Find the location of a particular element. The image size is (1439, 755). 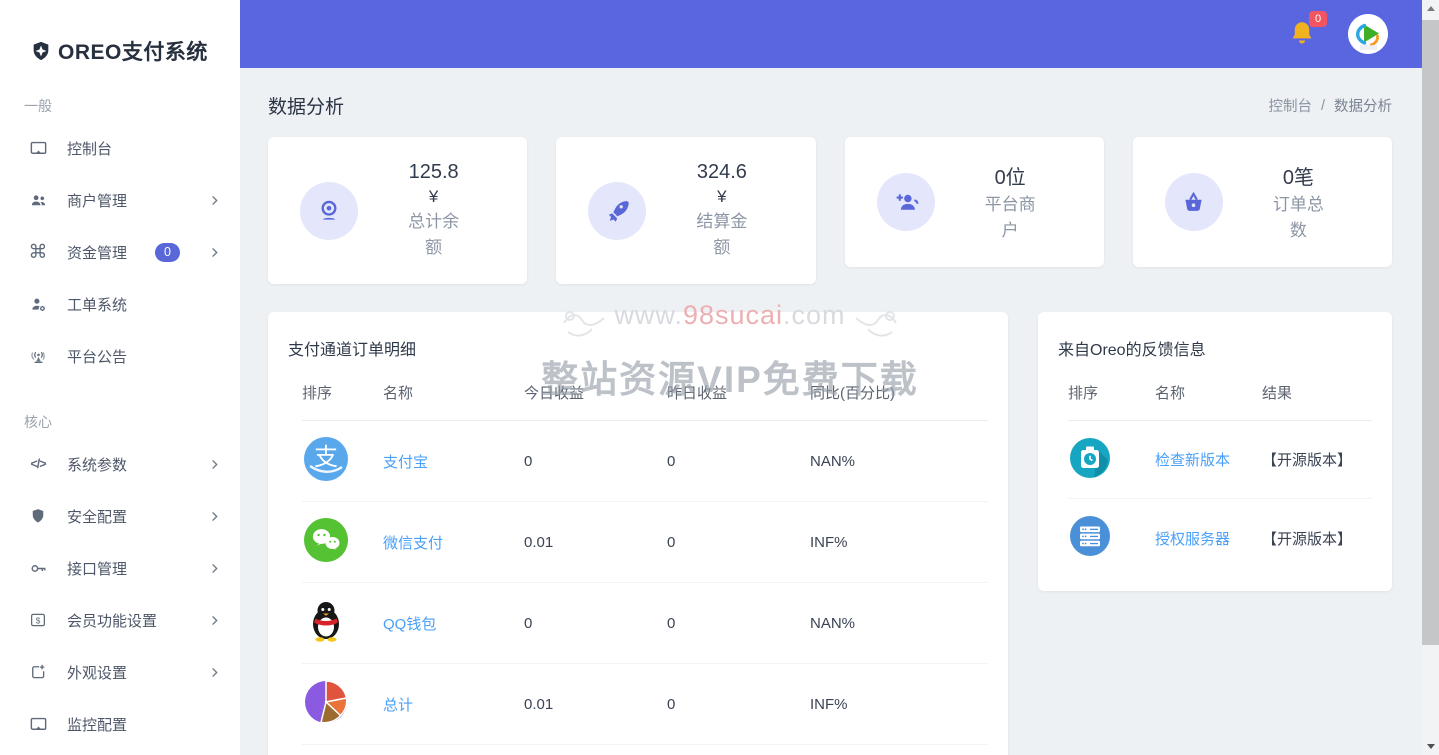

sidebar-item-merchant-management: 商户管理 is located at coordinates (120, 200).